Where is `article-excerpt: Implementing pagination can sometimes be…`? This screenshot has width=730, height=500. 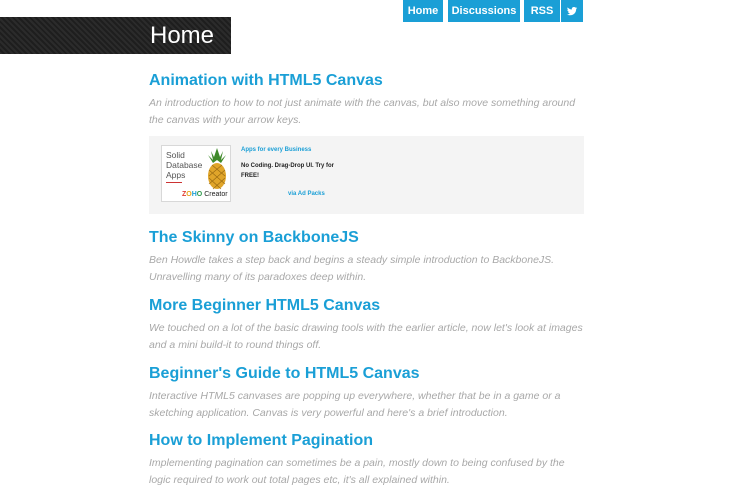
article-excerpt: Implementing pagination can sometimes be… is located at coordinates (357, 471).